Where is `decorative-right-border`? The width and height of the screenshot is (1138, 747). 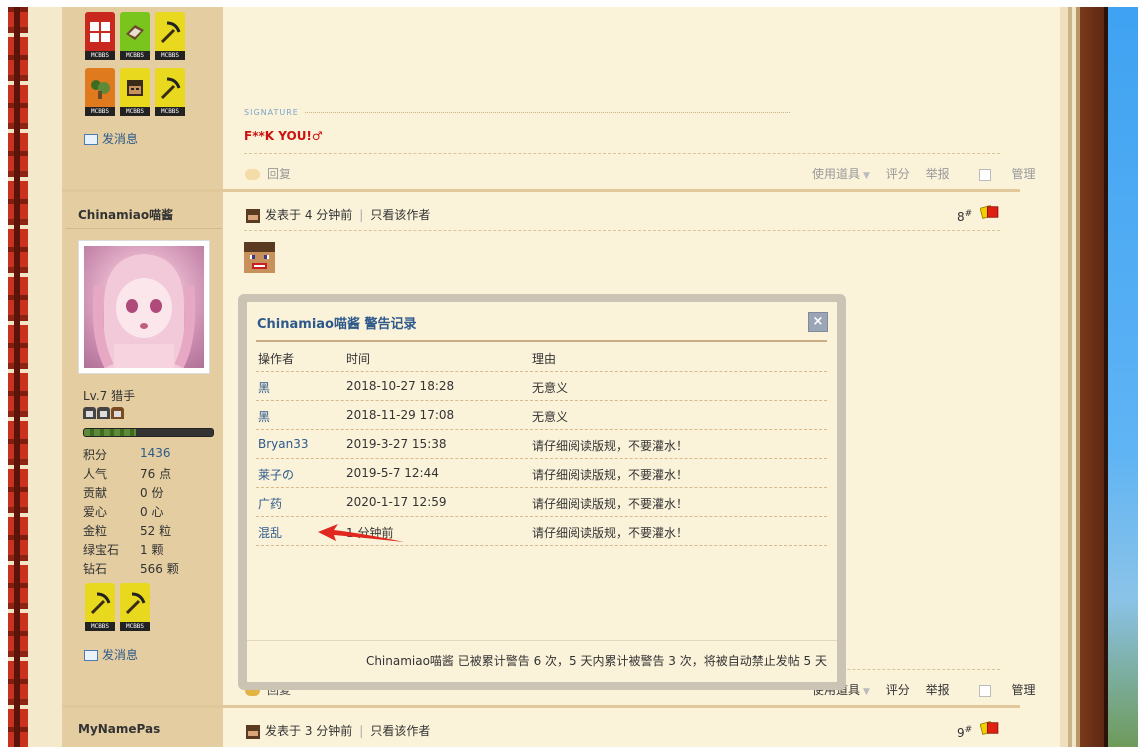 decorative-right-border is located at coordinates (1084, 377).